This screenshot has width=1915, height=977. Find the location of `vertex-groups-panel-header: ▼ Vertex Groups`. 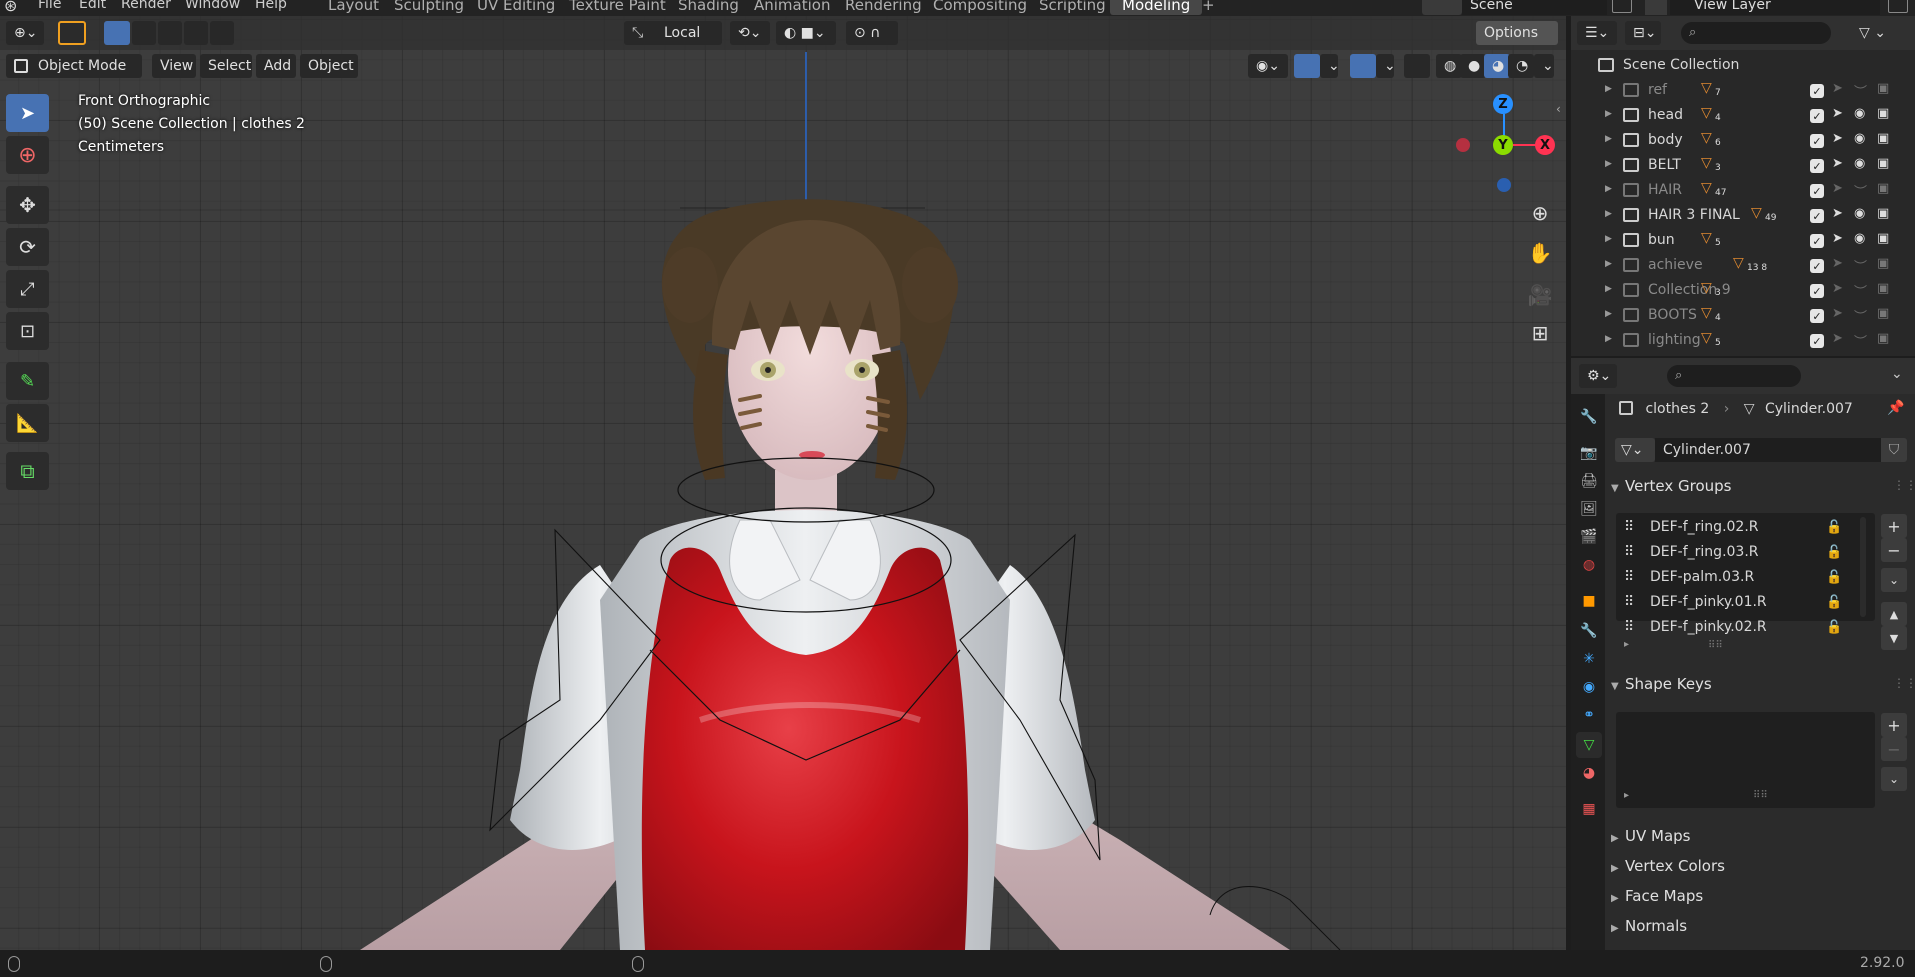

vertex-groups-panel-header: ▼ Vertex Groups is located at coordinates (1763, 486).